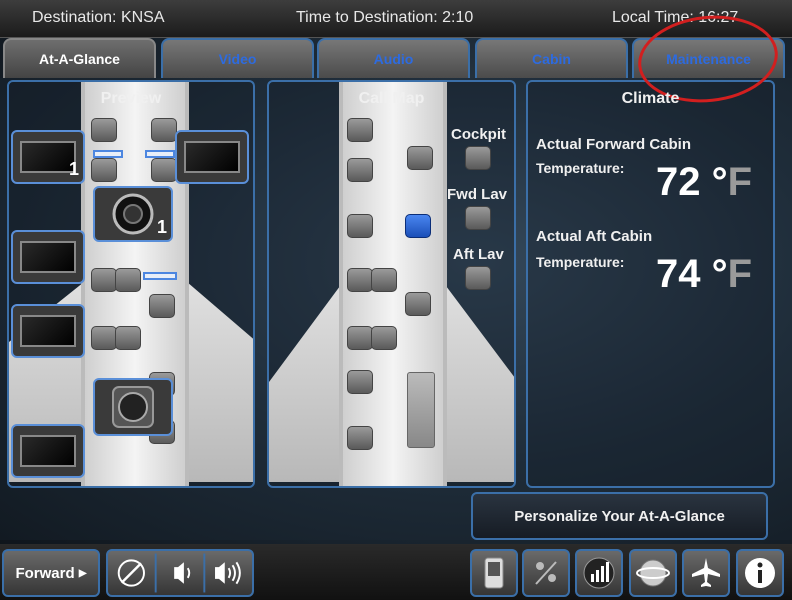 The height and width of the screenshot is (600, 792). Describe the element at coordinates (478, 158) in the screenshot. I see `cockpit-call-icon` at that location.